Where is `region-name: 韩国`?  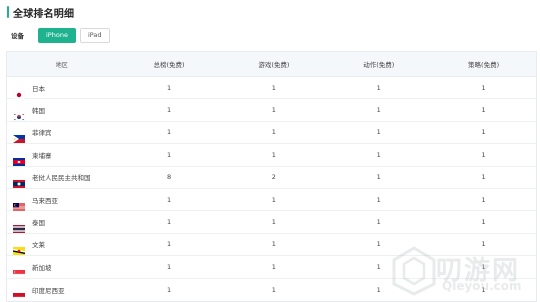 region-name: 韩国 is located at coordinates (38, 111).